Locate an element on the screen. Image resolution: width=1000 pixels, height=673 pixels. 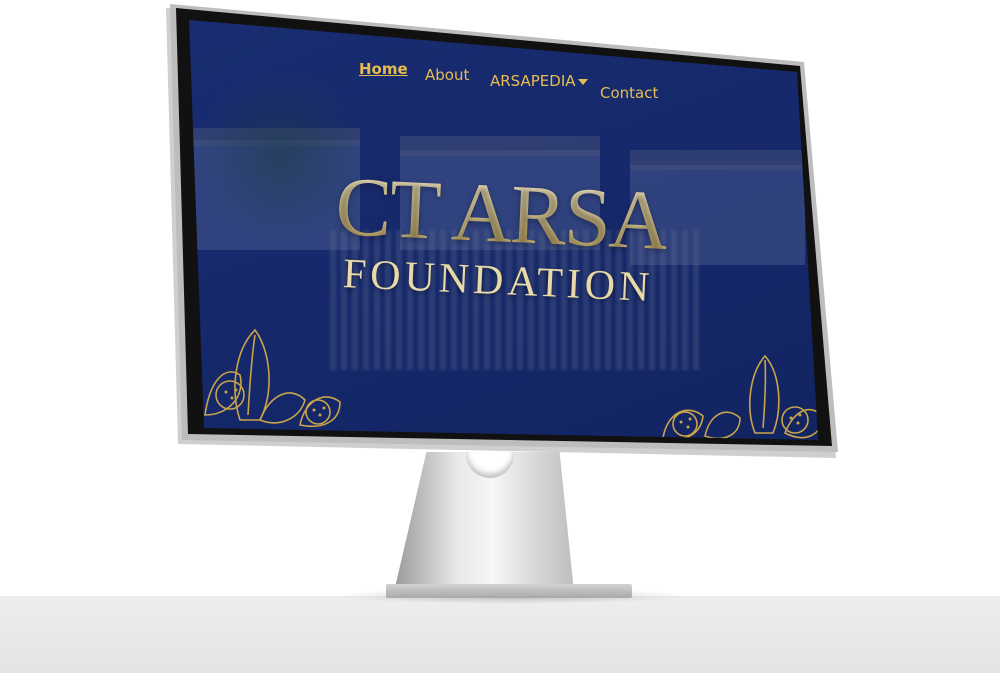
caret-down-icon is located at coordinates (582, 81).